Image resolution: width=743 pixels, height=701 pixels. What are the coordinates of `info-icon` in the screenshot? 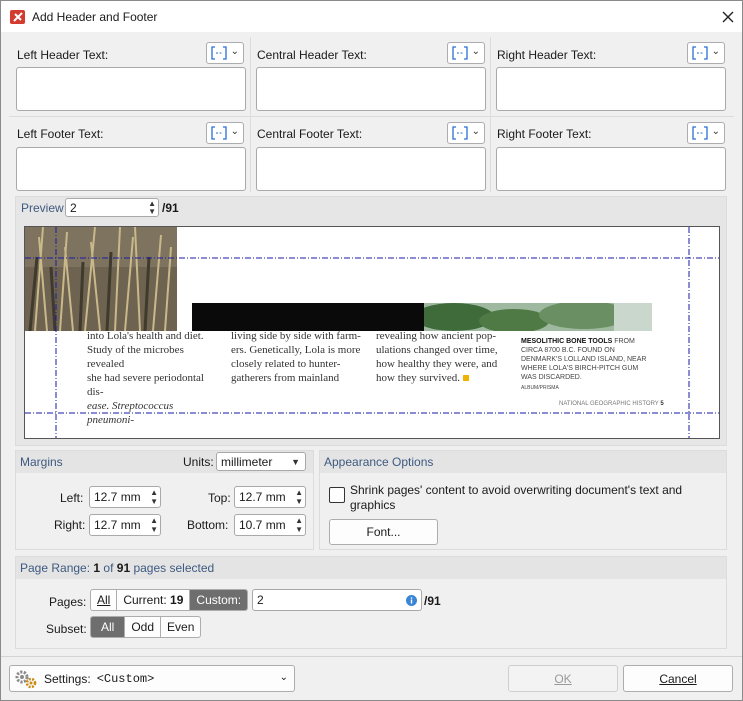 It's located at (411, 600).